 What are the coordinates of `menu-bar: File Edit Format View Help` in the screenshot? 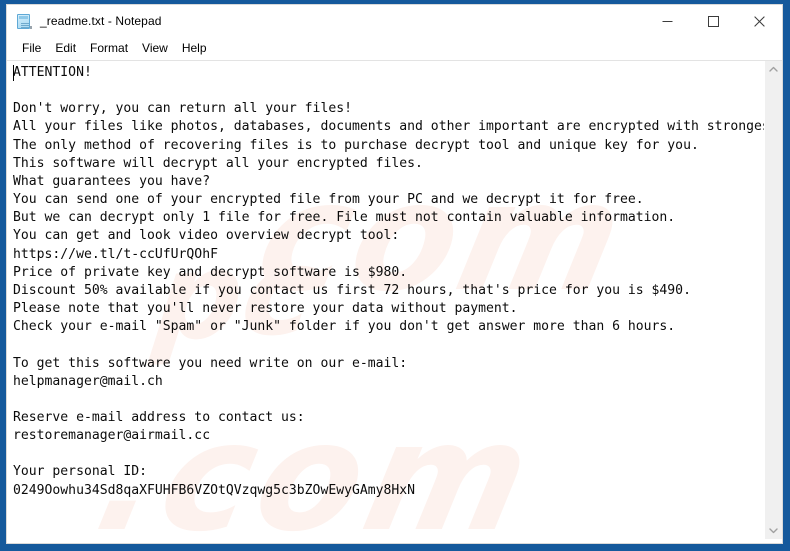 It's located at (394, 48).